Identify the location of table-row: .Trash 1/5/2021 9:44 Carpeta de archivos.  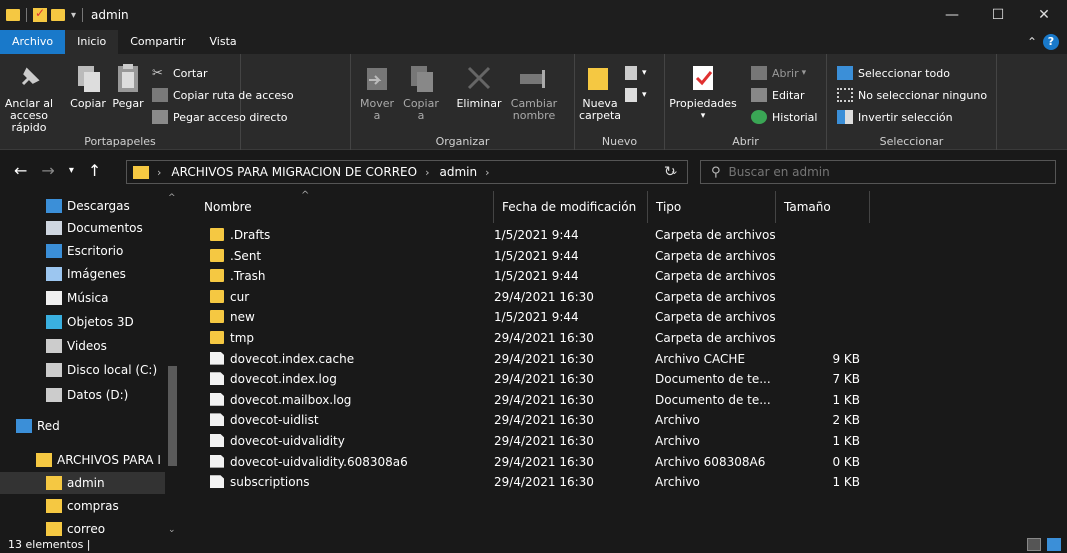
(623, 276).